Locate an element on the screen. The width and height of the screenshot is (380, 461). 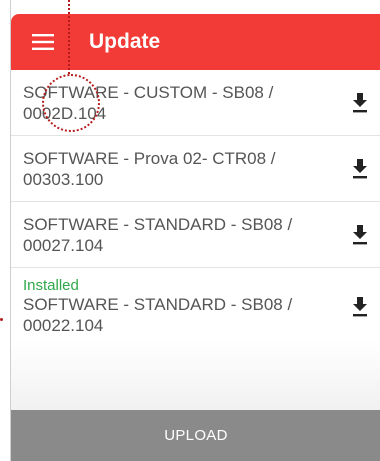
software-list-item: SOFTWARE - Prova 02- CTR08 / 00303.100 is located at coordinates (195, 169).